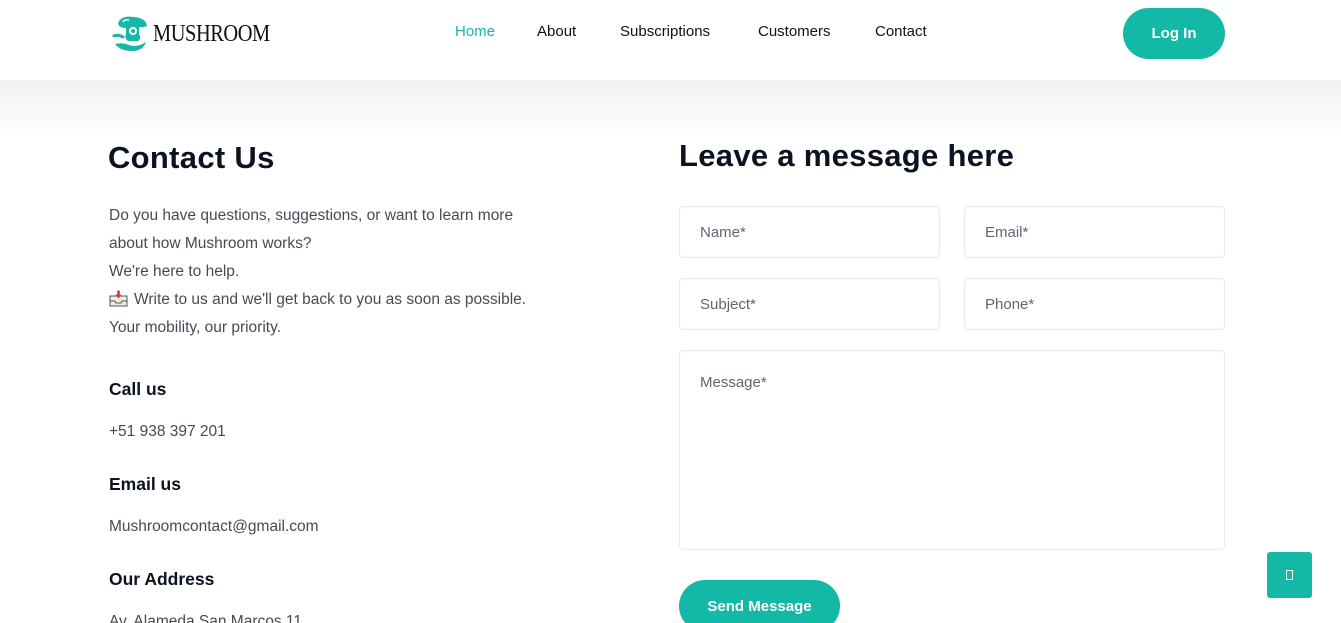  I want to click on brand-logo: MUSHROOM, so click(201, 34).